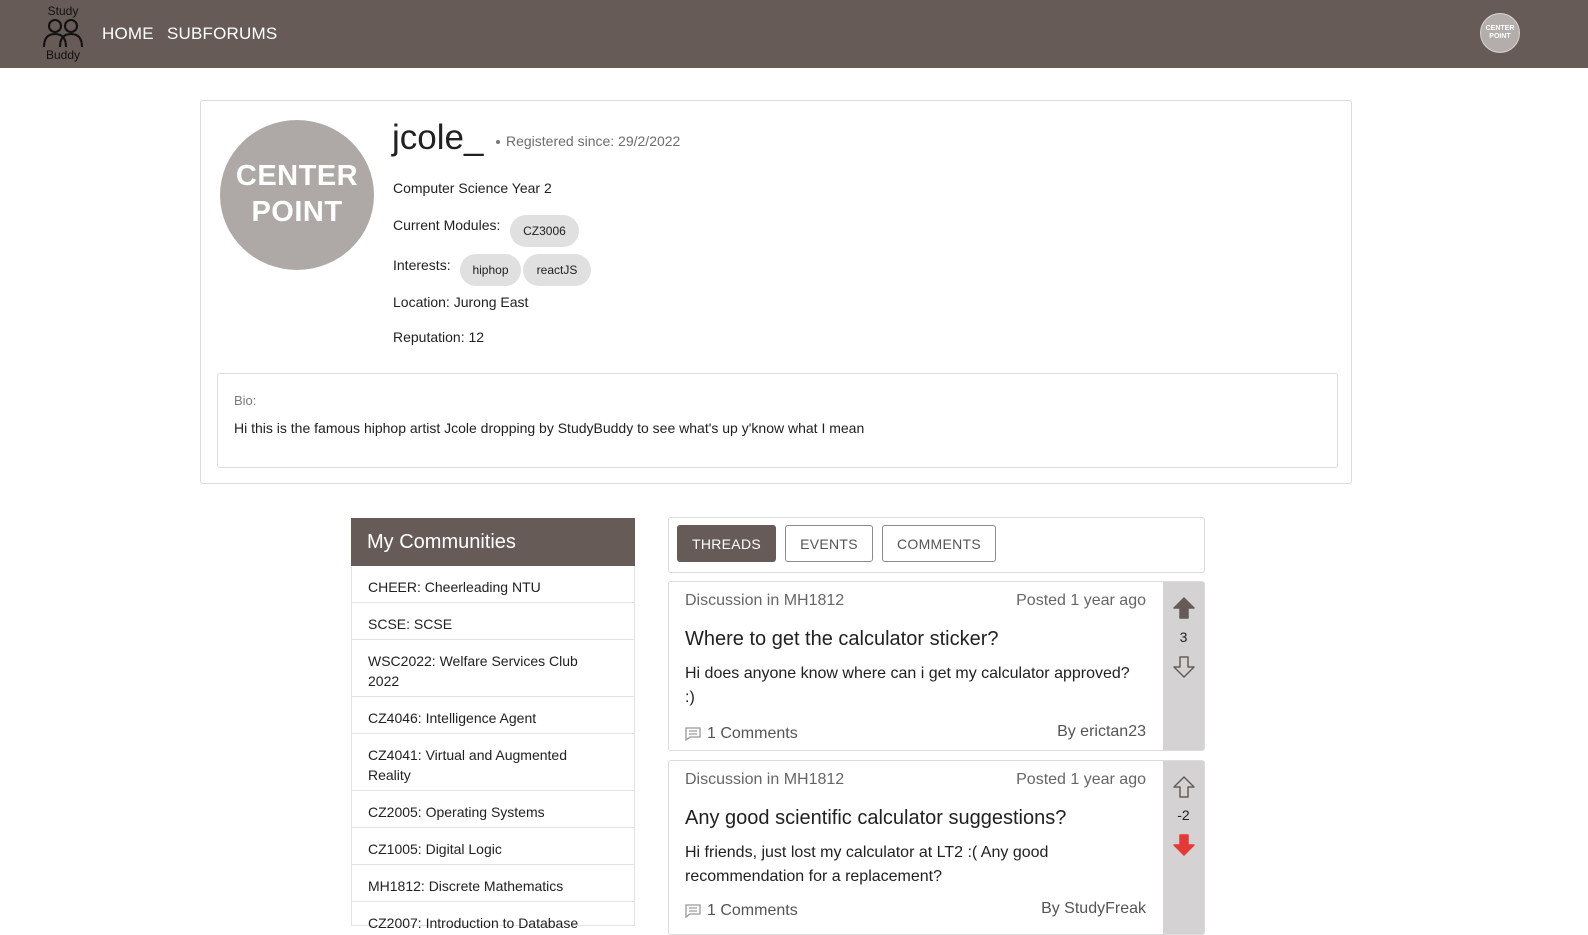 The image size is (1588, 935). I want to click on bio-label: Bio:, so click(245, 400).